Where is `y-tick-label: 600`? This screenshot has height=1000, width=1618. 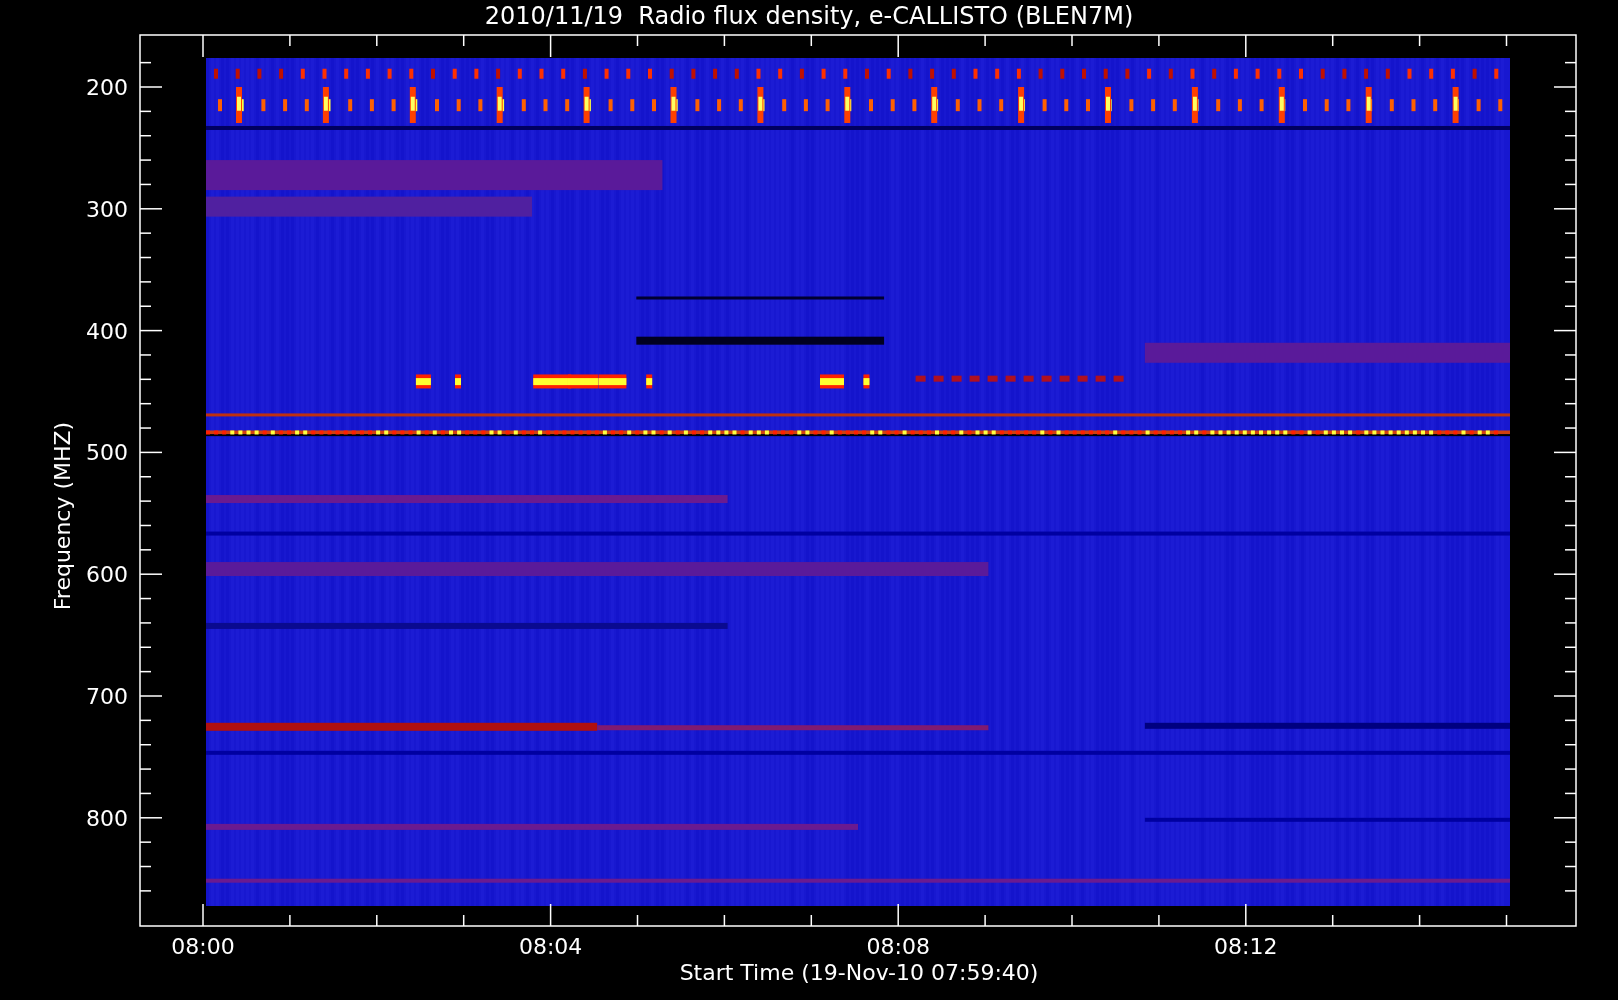
y-tick-label: 600 is located at coordinates (107, 575).